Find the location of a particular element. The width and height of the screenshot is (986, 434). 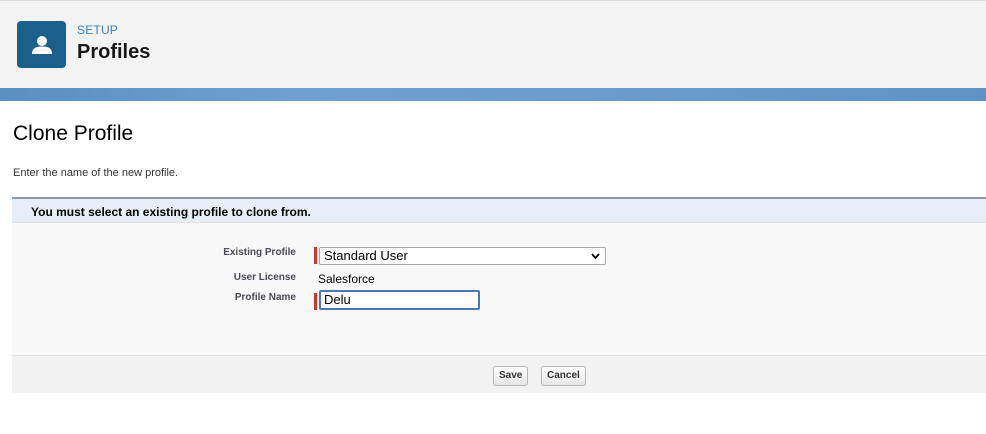

user-license-value: Salesforce is located at coordinates (346, 279).